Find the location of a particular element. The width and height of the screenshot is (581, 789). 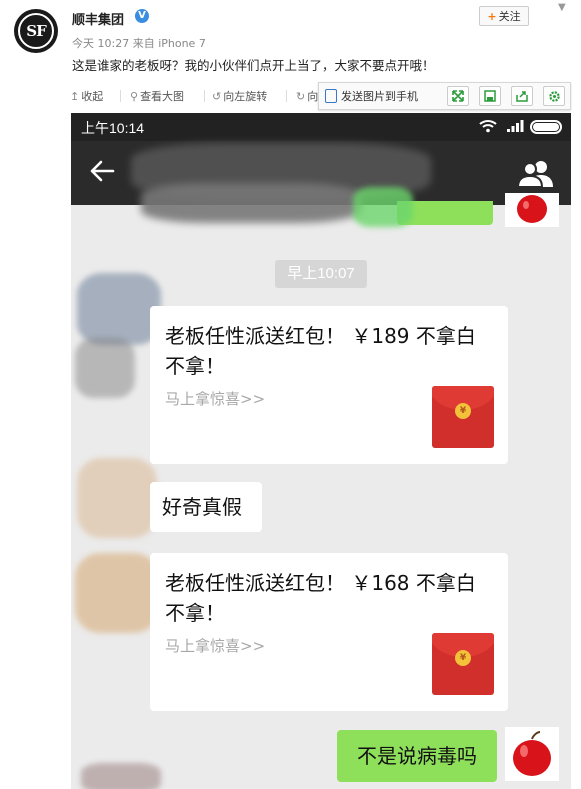

follow-button: + 关注 is located at coordinates (504, 16).